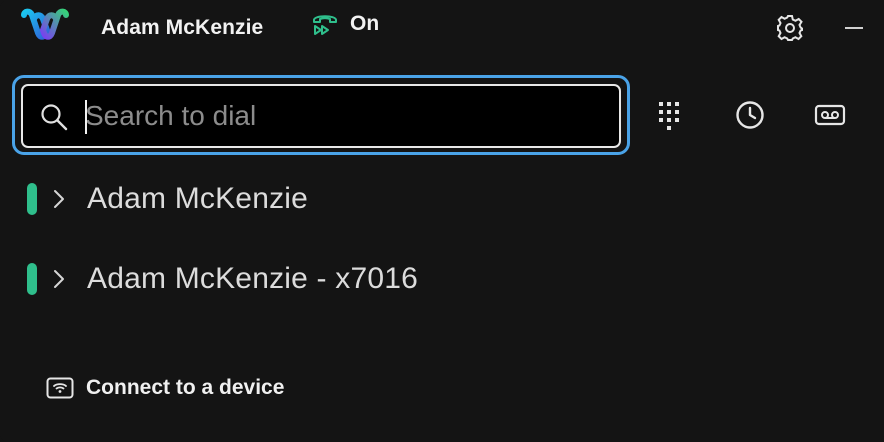 This screenshot has height=442, width=884. Describe the element at coordinates (442, 279) in the screenshot. I see `search-result-item: Adam McKenzie - x7016` at that location.